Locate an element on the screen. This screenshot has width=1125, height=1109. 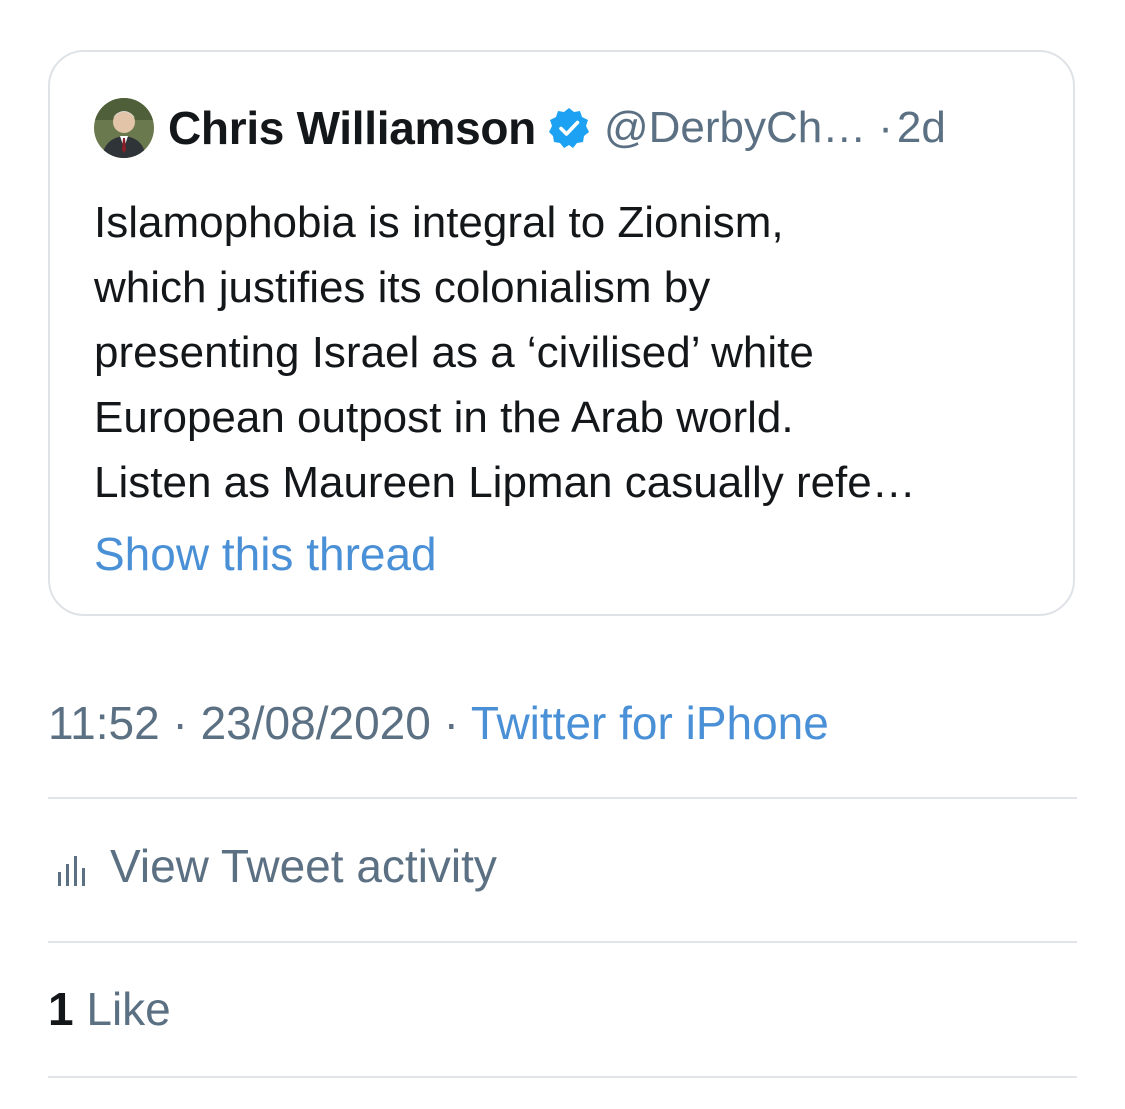
tweet-text-line: Islamophobia is integral to Zionism, is located at coordinates (439, 222).